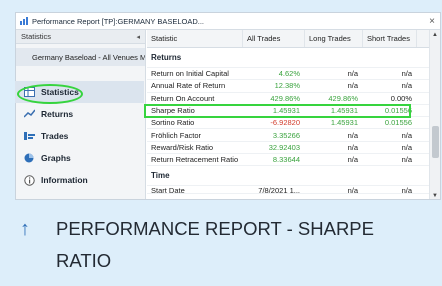 The image size is (442, 286). Describe the element at coordinates (79, 158) in the screenshot. I see `nav-item-graphs: Graphs` at that location.